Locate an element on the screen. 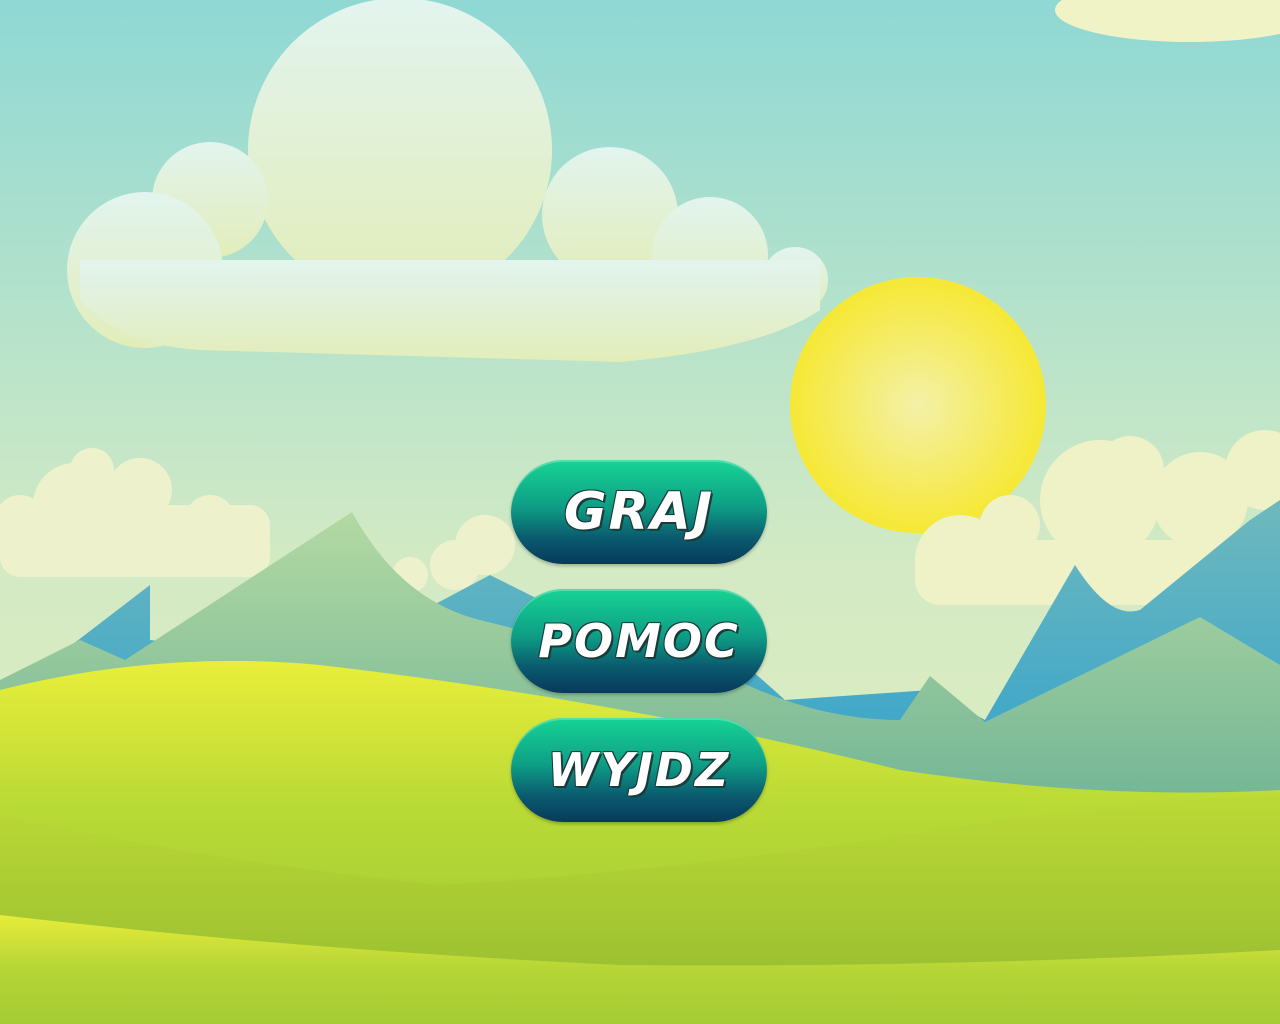  help-button: POMOC is located at coordinates (639, 641).